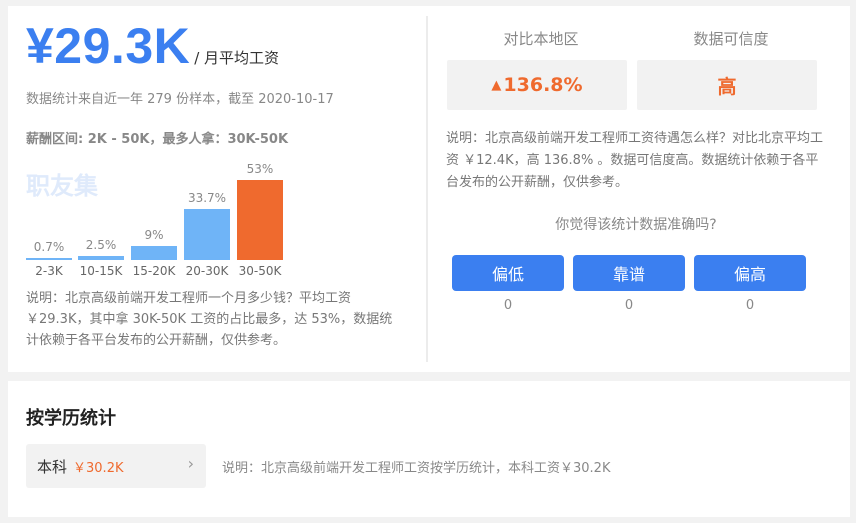  I want to click on vote-high-count: 0, so click(750, 305).